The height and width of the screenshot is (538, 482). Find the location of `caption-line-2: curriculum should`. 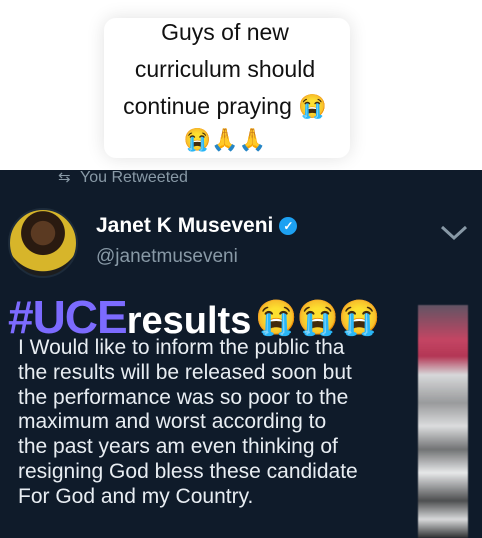

caption-line-2: curriculum should is located at coordinates (225, 69).